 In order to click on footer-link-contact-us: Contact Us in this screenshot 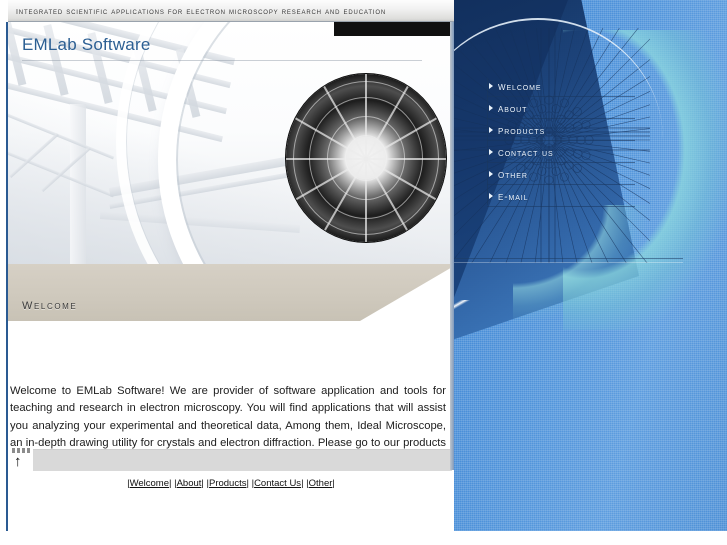, I will do `click(277, 483)`.